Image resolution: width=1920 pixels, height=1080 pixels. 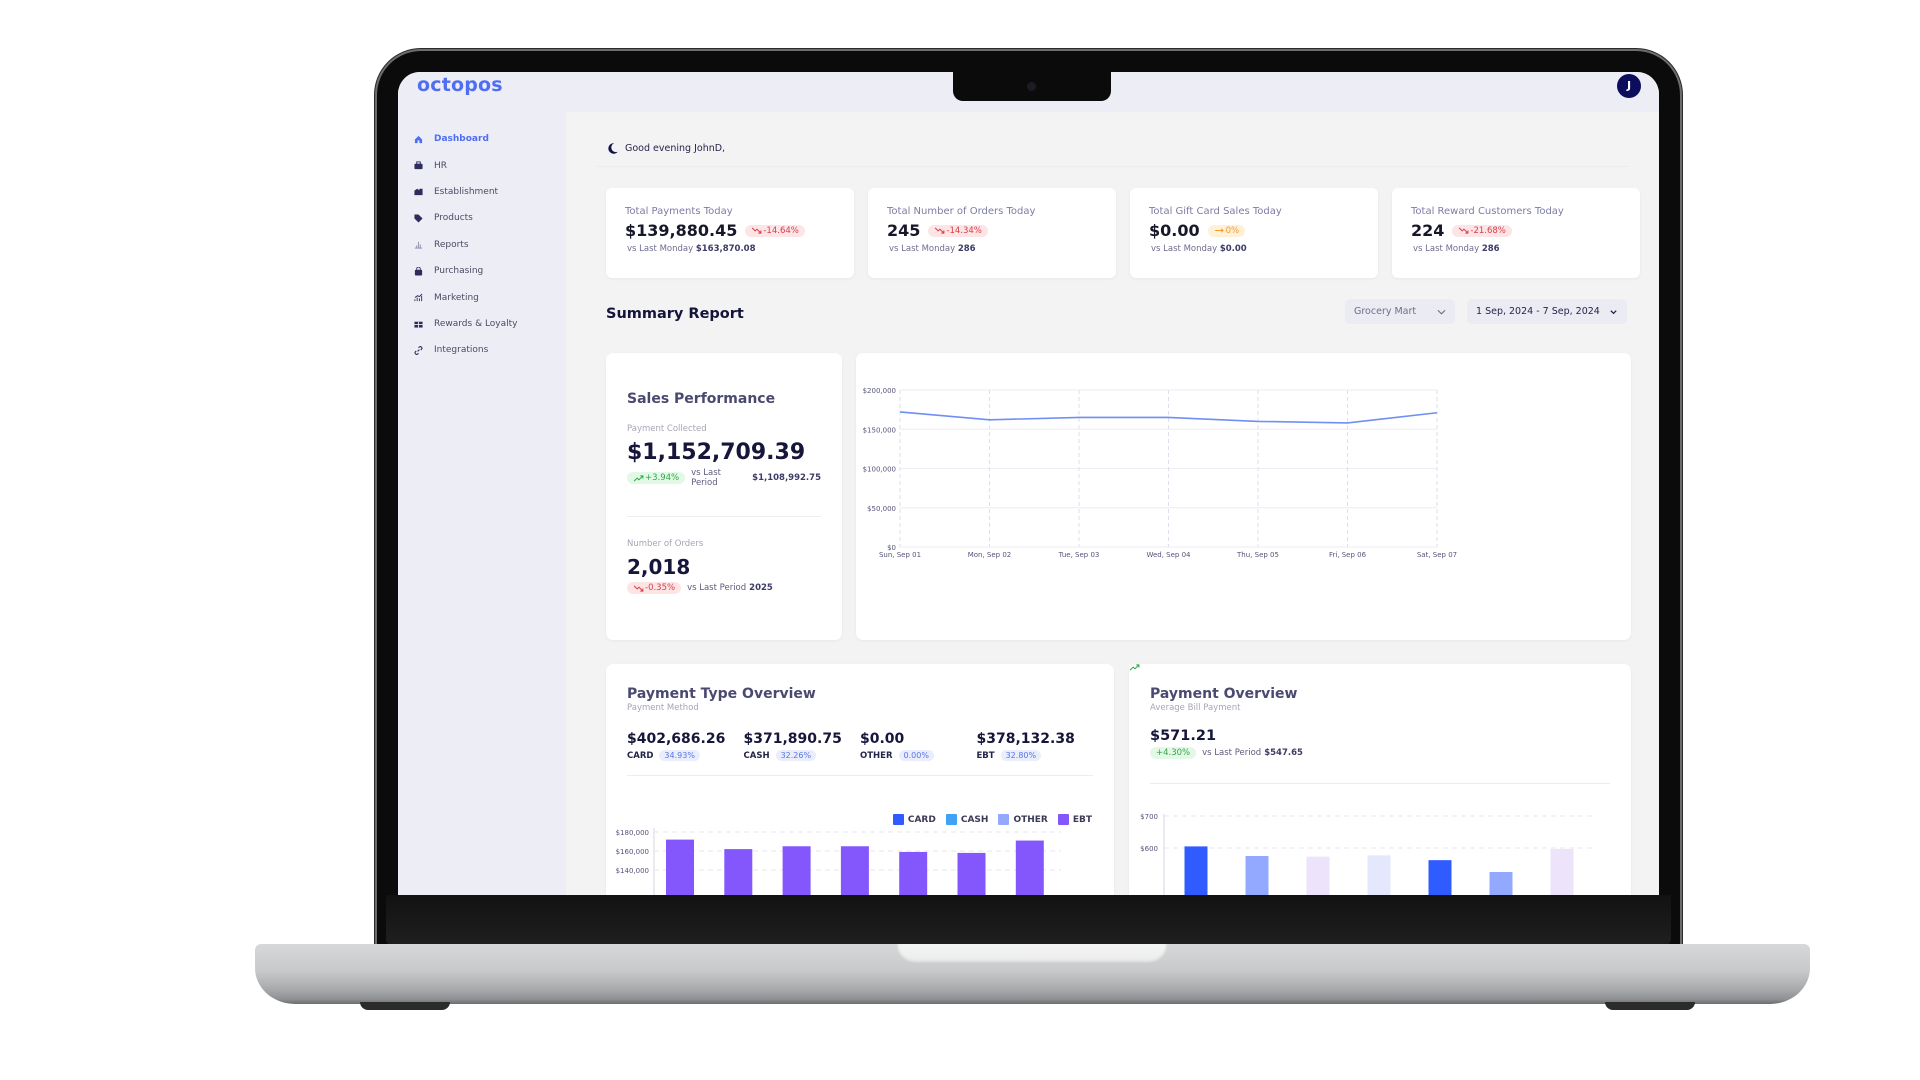 I want to click on change-value: 0%, so click(x=1232, y=230).